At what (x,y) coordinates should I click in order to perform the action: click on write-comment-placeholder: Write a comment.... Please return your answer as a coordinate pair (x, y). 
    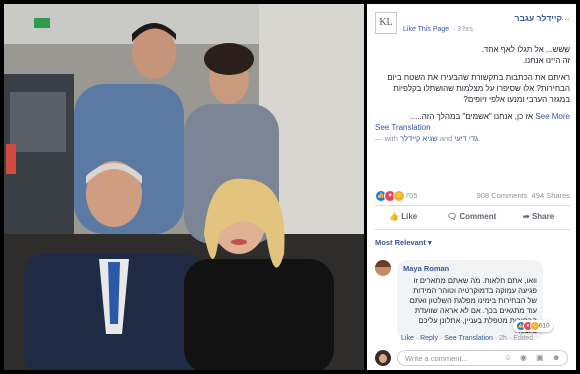
    Looking at the image, I should click on (436, 358).